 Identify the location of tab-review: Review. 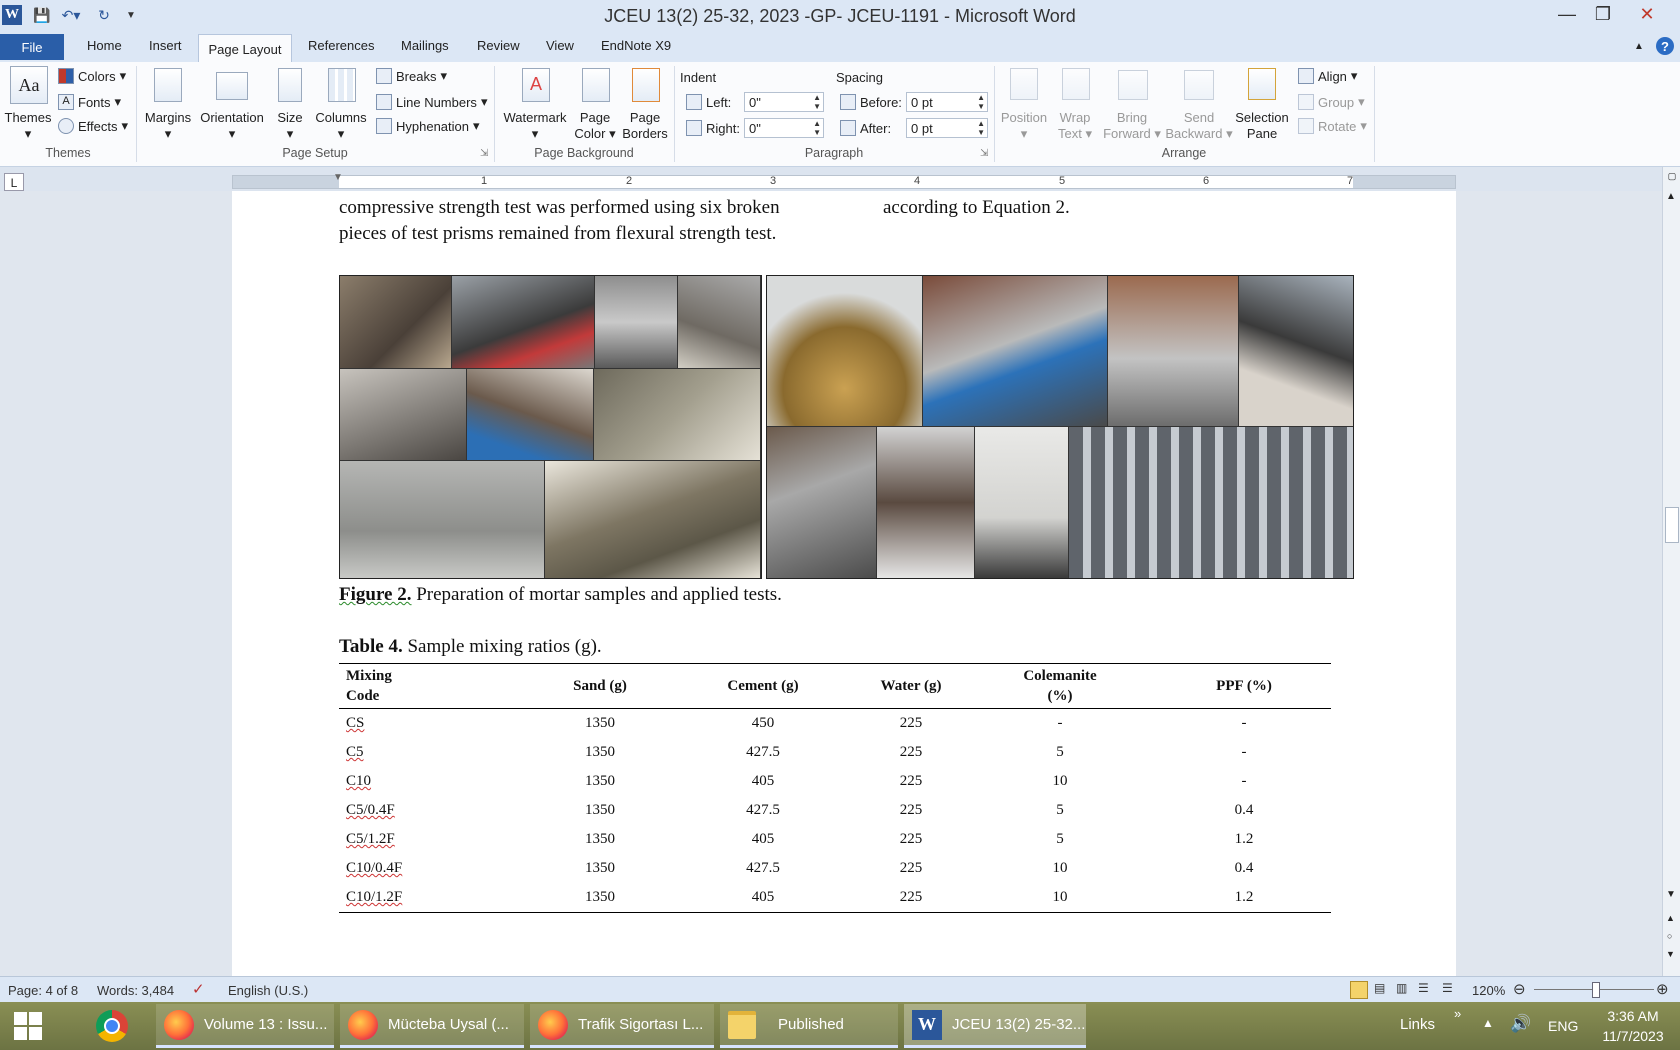
(498, 45).